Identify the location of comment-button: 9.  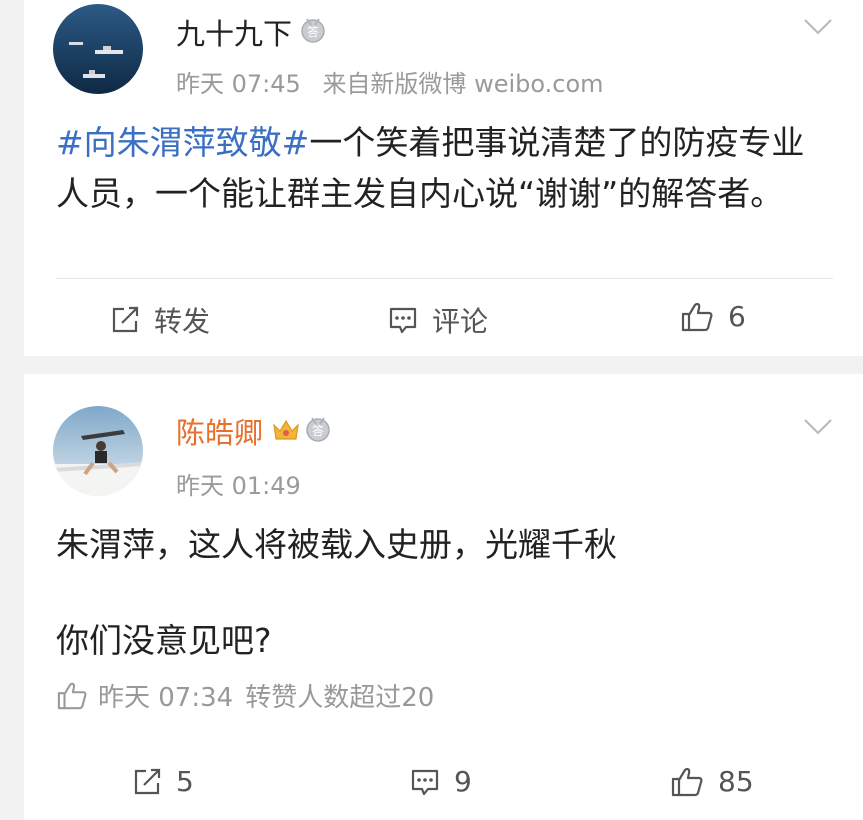
(441, 781).